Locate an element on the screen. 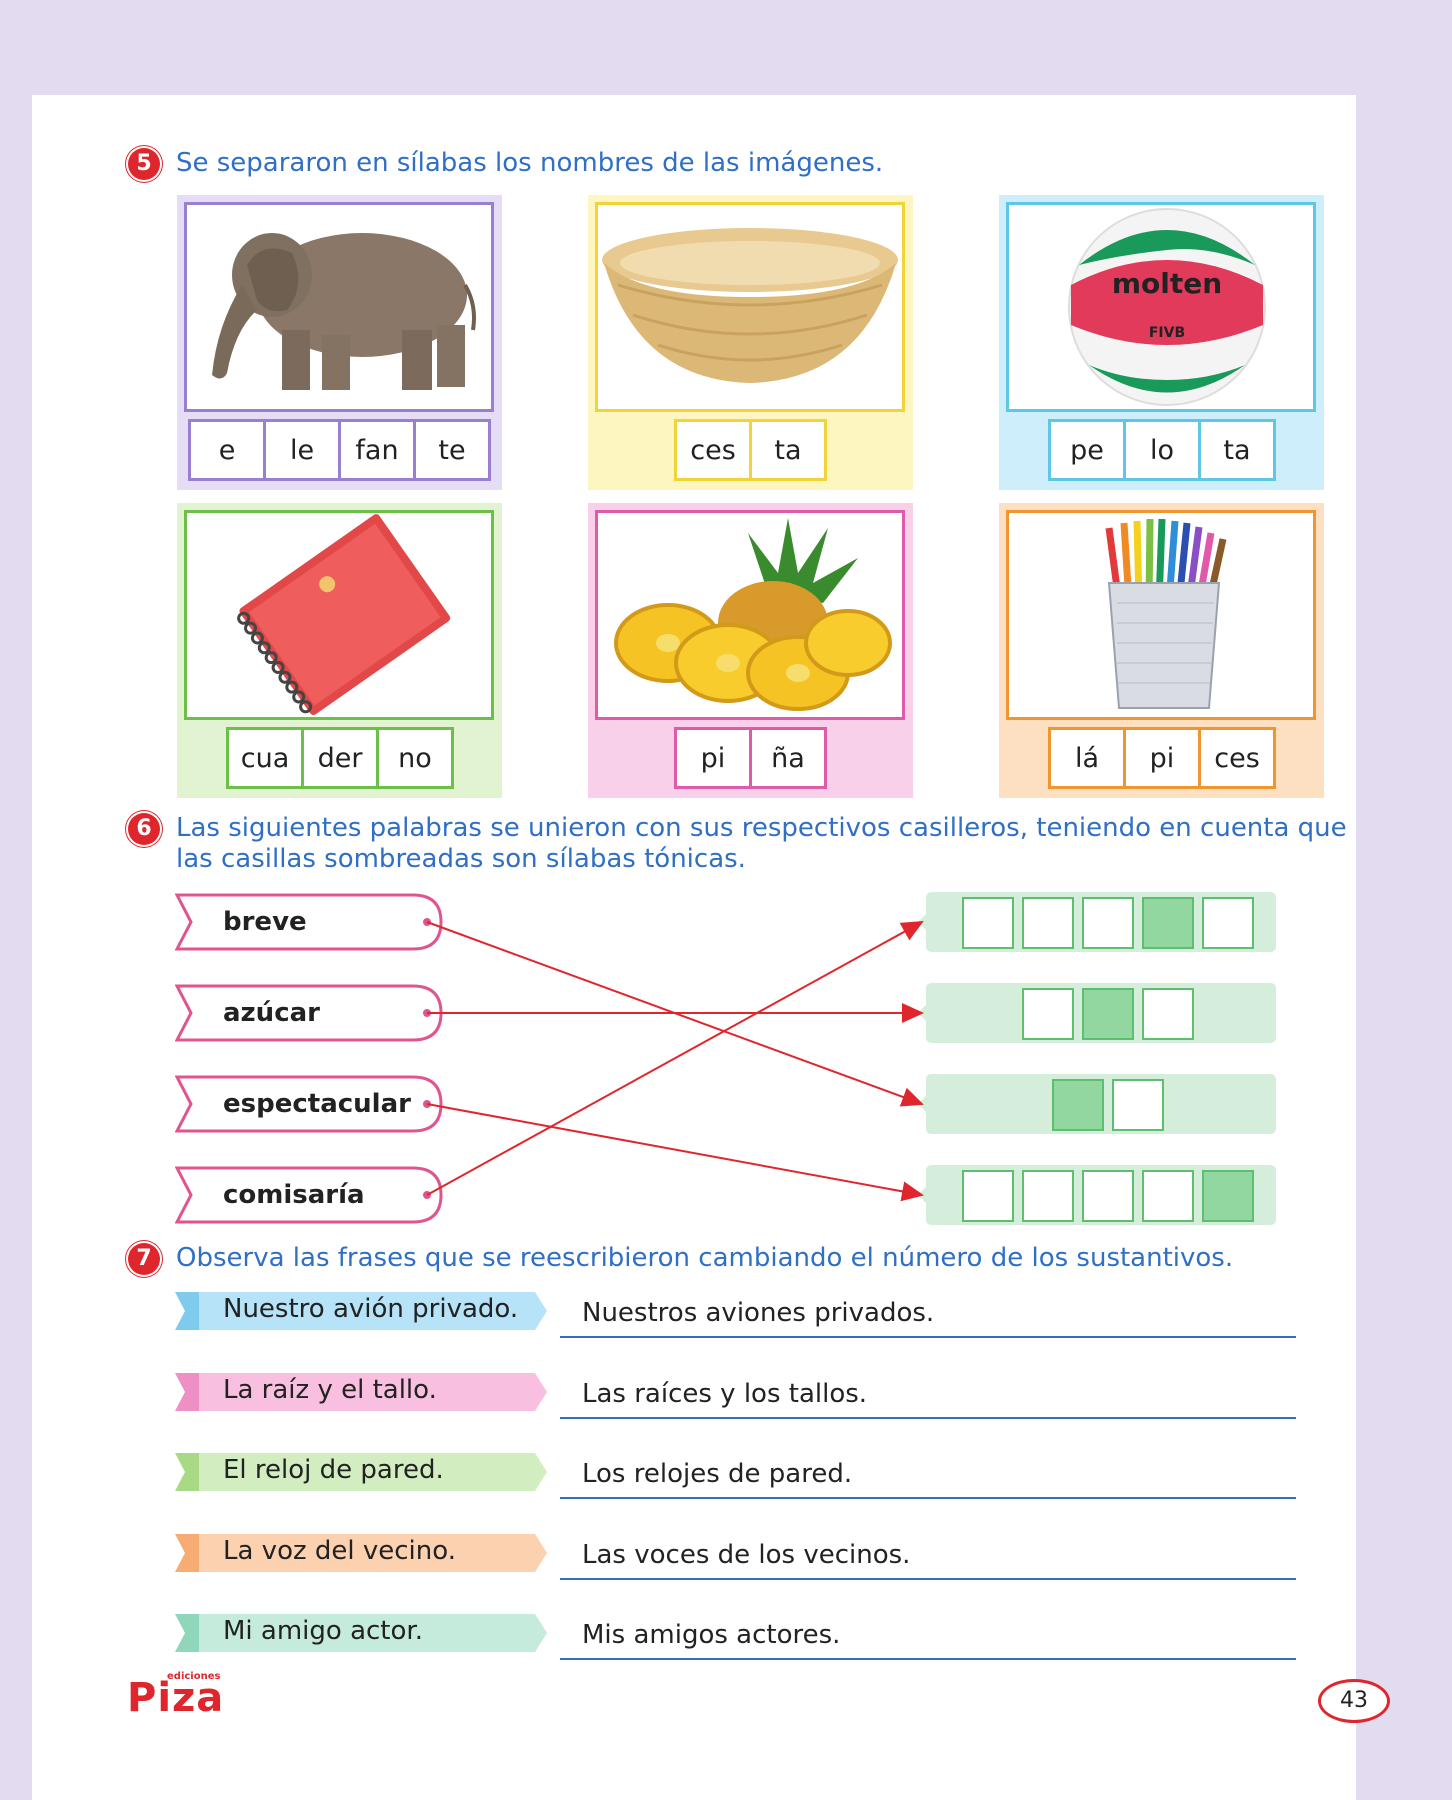 The height and width of the screenshot is (1800, 1452). answer-text: Las voces de los vecinos. is located at coordinates (746, 1555).